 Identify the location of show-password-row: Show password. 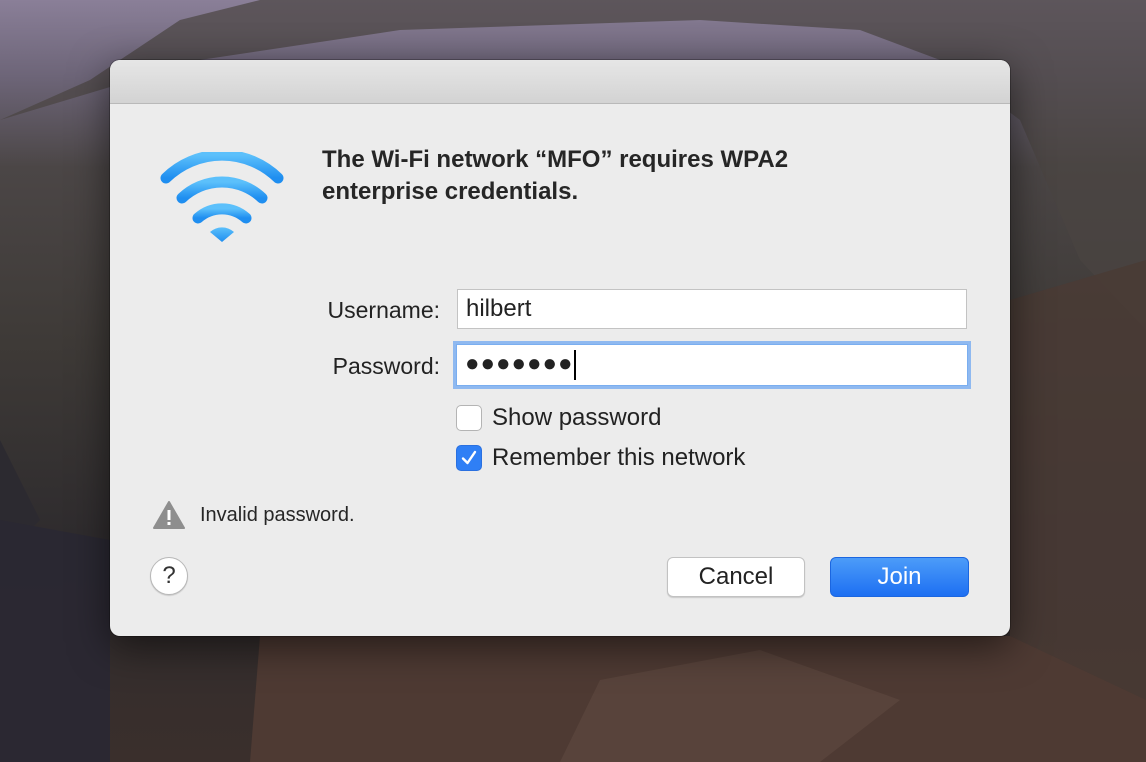
(558, 418).